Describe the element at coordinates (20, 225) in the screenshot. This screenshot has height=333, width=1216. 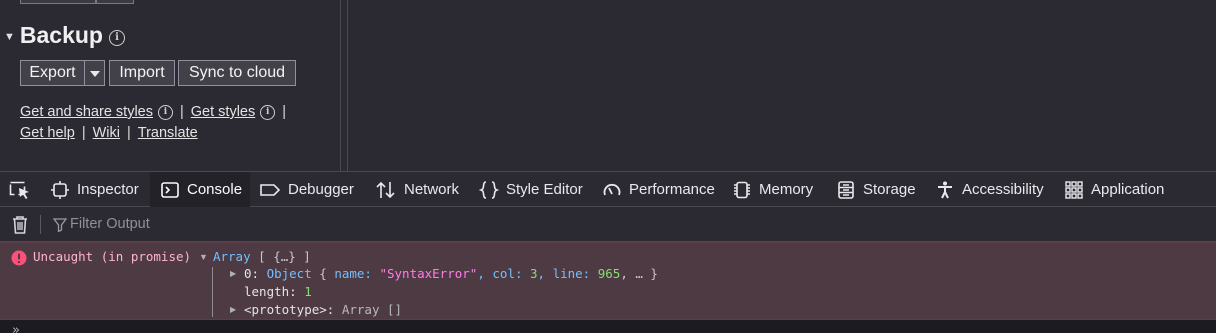
I see `trash-icon` at that location.